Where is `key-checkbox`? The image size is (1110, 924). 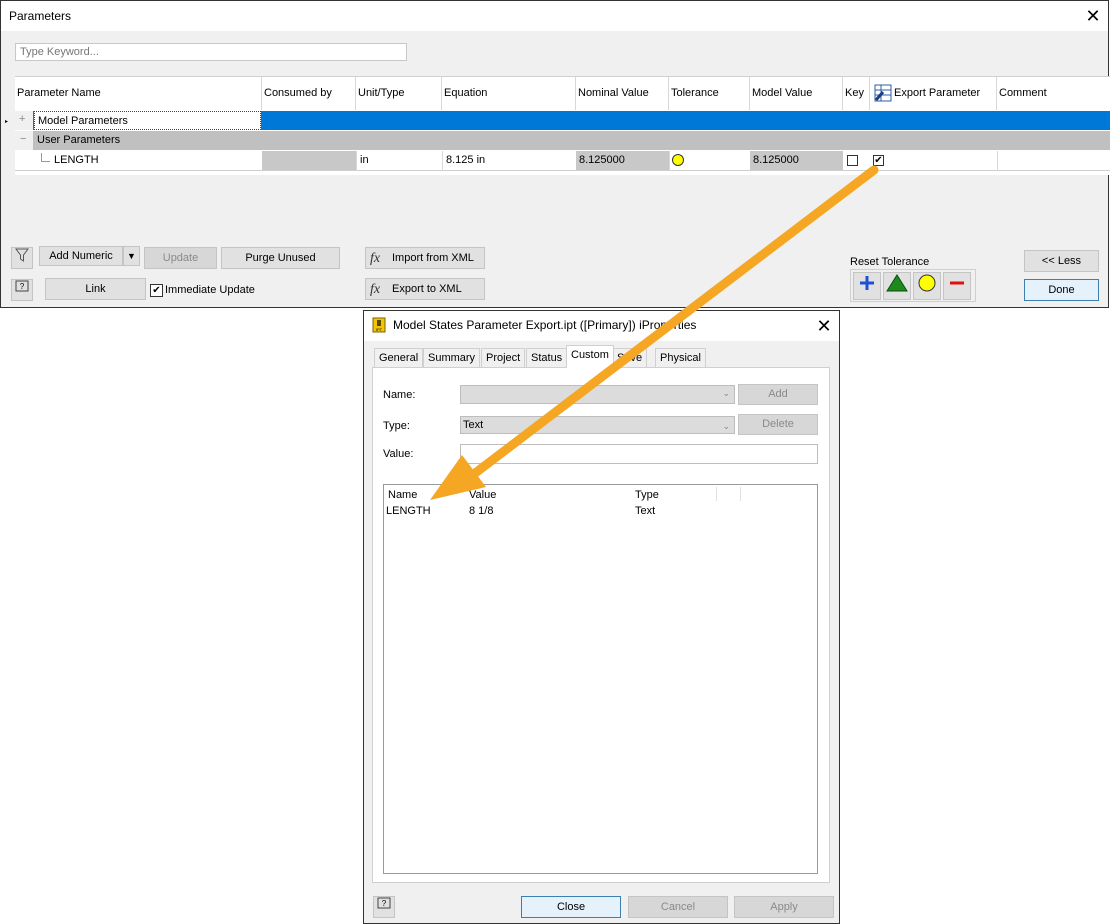 key-checkbox is located at coordinates (852, 160).